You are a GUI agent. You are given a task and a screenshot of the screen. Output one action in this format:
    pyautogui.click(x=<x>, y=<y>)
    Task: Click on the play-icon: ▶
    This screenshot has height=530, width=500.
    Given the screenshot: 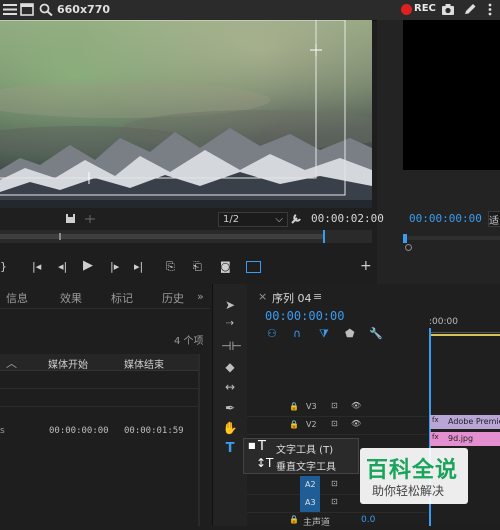 What is the action you would take?
    pyautogui.click(x=88, y=265)
    